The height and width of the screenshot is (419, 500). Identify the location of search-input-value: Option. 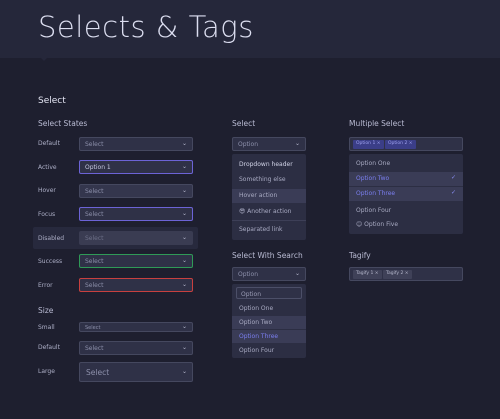
(251, 294).